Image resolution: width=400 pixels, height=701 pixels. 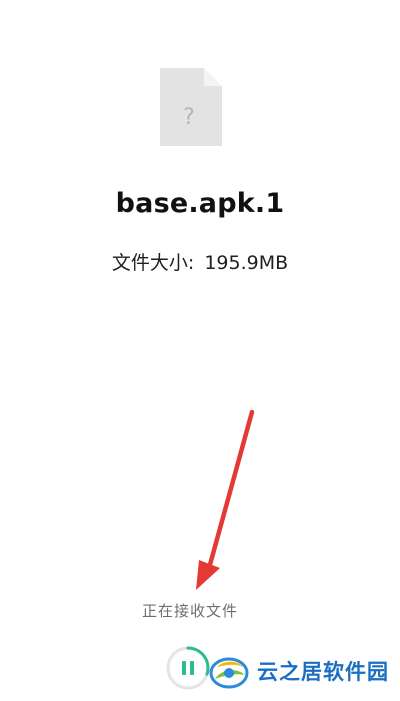 What do you see at coordinates (200, 203) in the screenshot?
I see `file-name: base.apk.1` at bounding box center [200, 203].